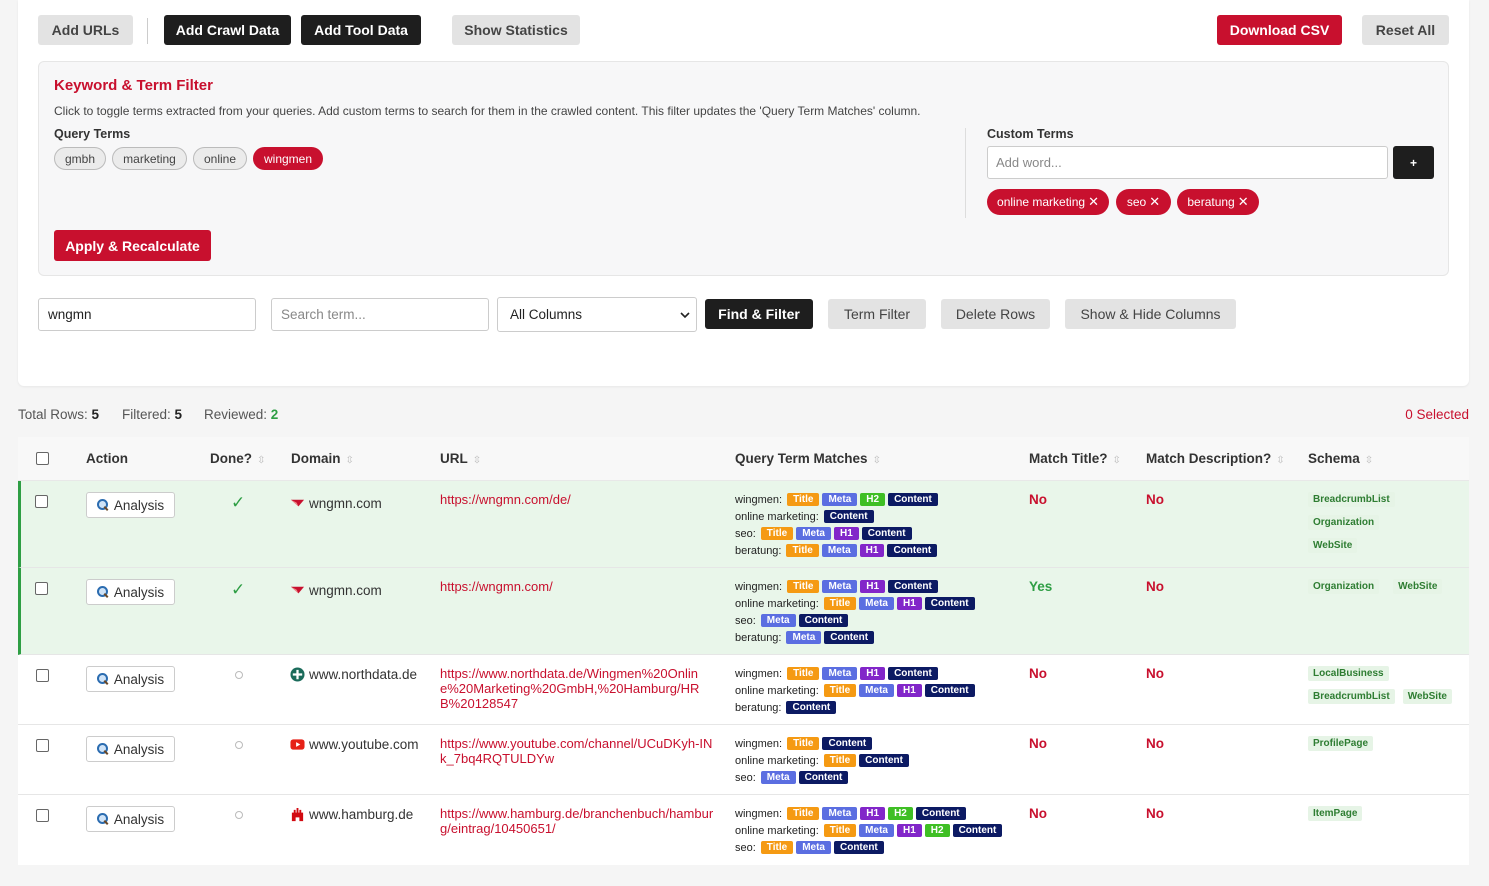 This screenshot has width=1489, height=886. I want to click on reset-all-button: Reset All, so click(1405, 30).